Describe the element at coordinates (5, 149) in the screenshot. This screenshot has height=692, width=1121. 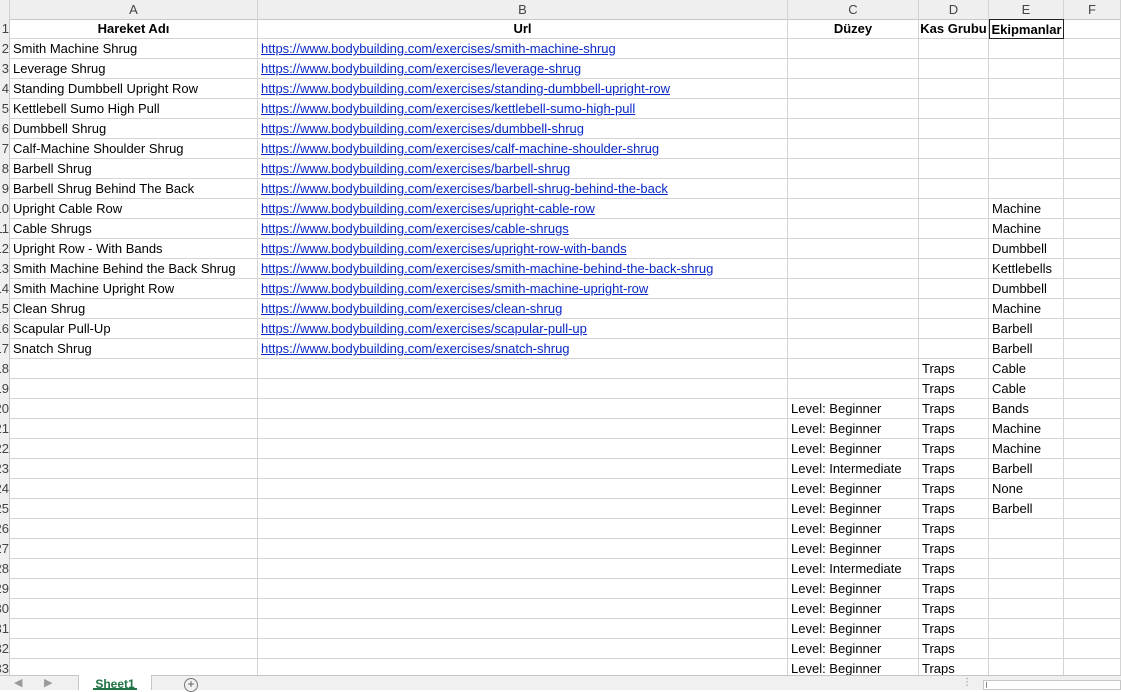
I see `row-number: 7` at that location.